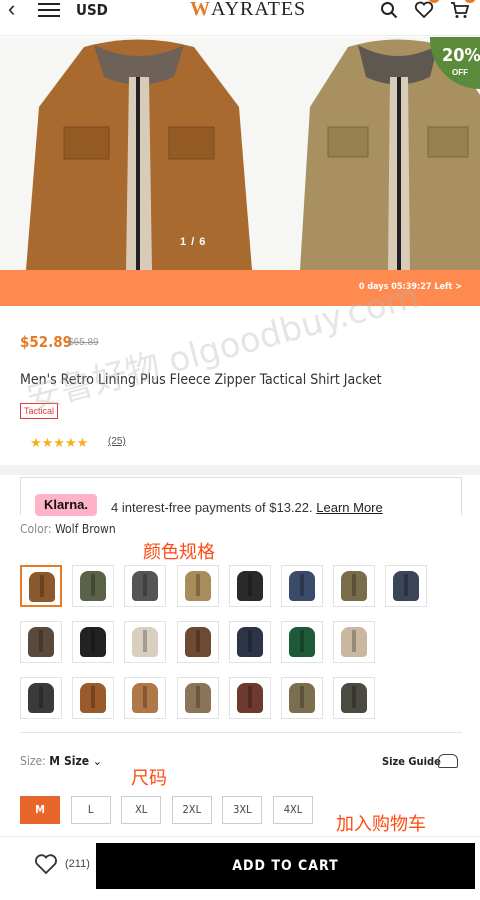  What do you see at coordinates (83, 342) in the screenshot?
I see `original-price: $65.89` at bounding box center [83, 342].